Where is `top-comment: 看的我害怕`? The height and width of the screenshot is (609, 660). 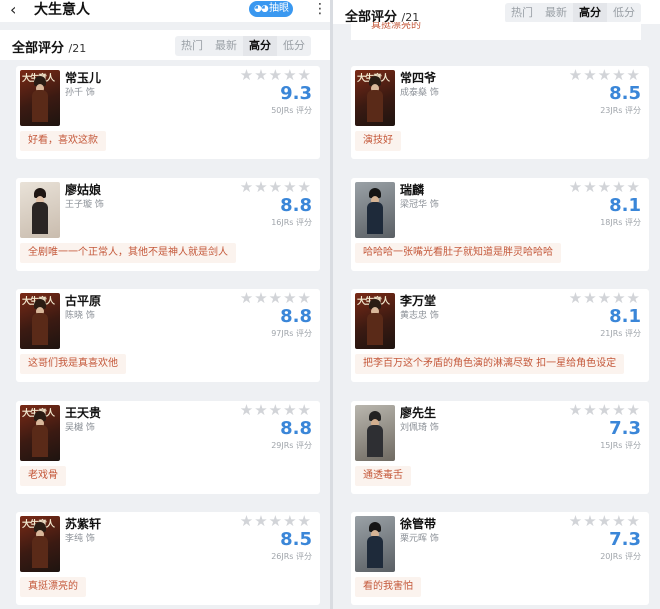 top-comment: 看的我害怕 is located at coordinates (388, 587).